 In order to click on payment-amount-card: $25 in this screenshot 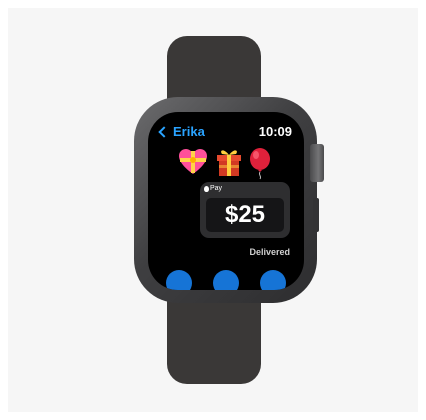, I will do `click(245, 215)`.